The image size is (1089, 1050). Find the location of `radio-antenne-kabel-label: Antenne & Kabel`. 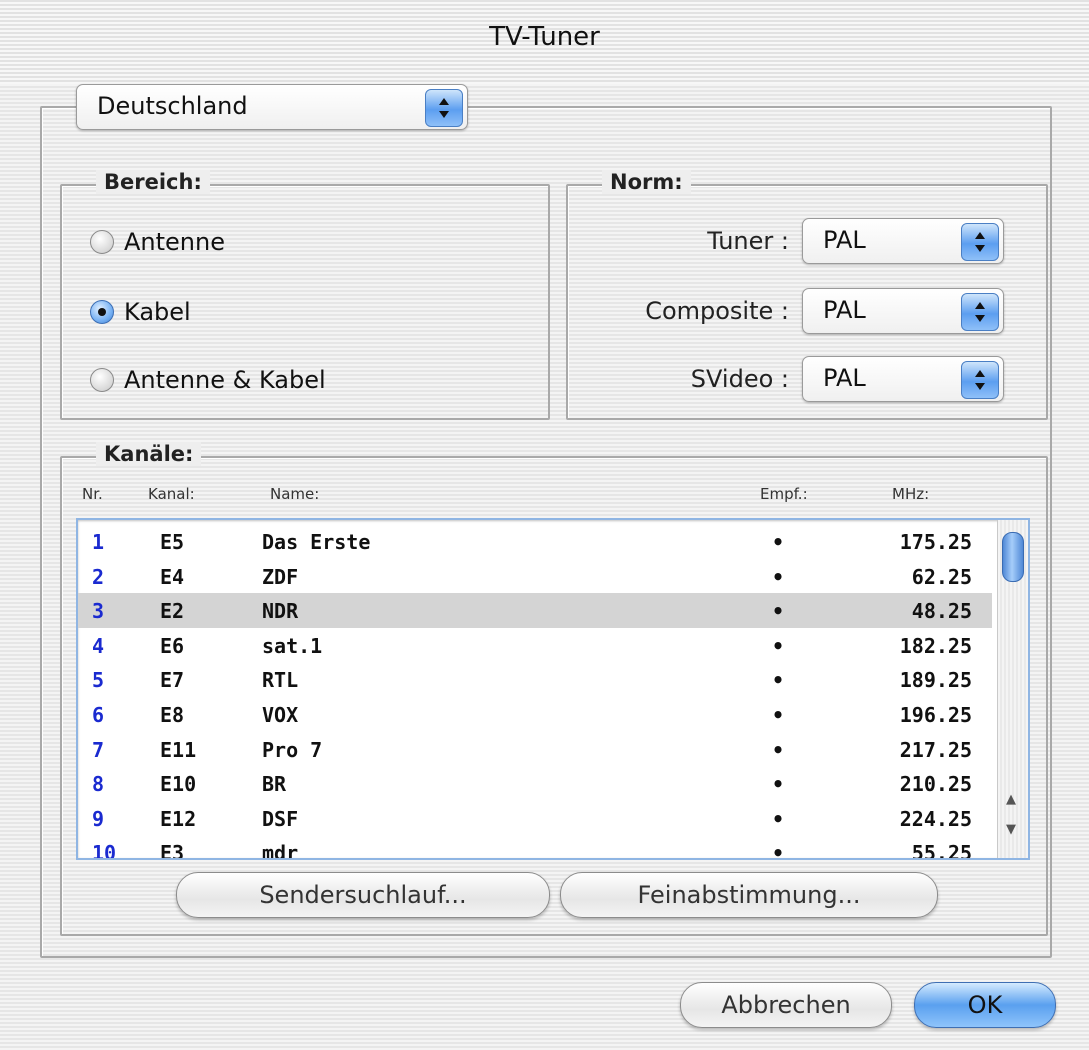

radio-antenne-kabel-label: Antenne & Kabel is located at coordinates (225, 380).